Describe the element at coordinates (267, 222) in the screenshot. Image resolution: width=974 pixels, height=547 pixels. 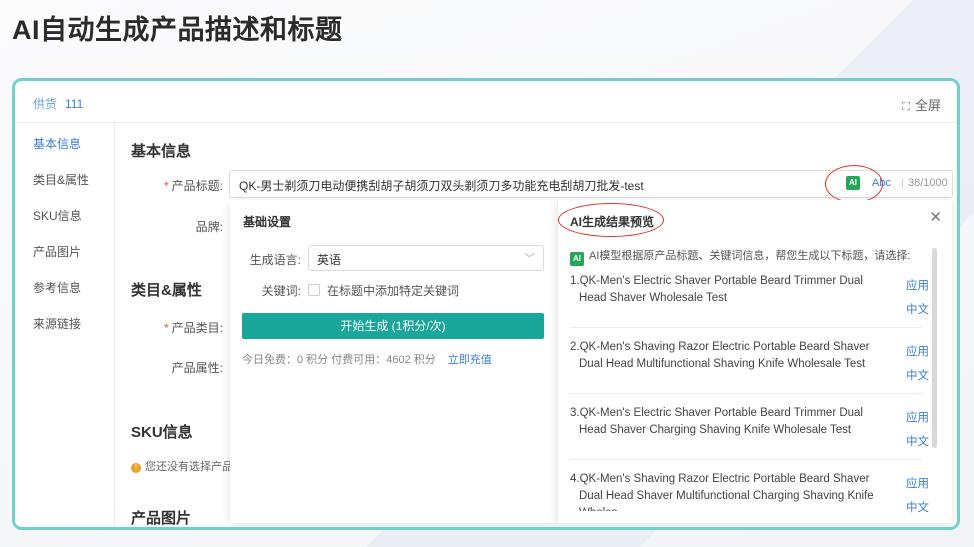
I see `settings-title: 基础设置` at that location.